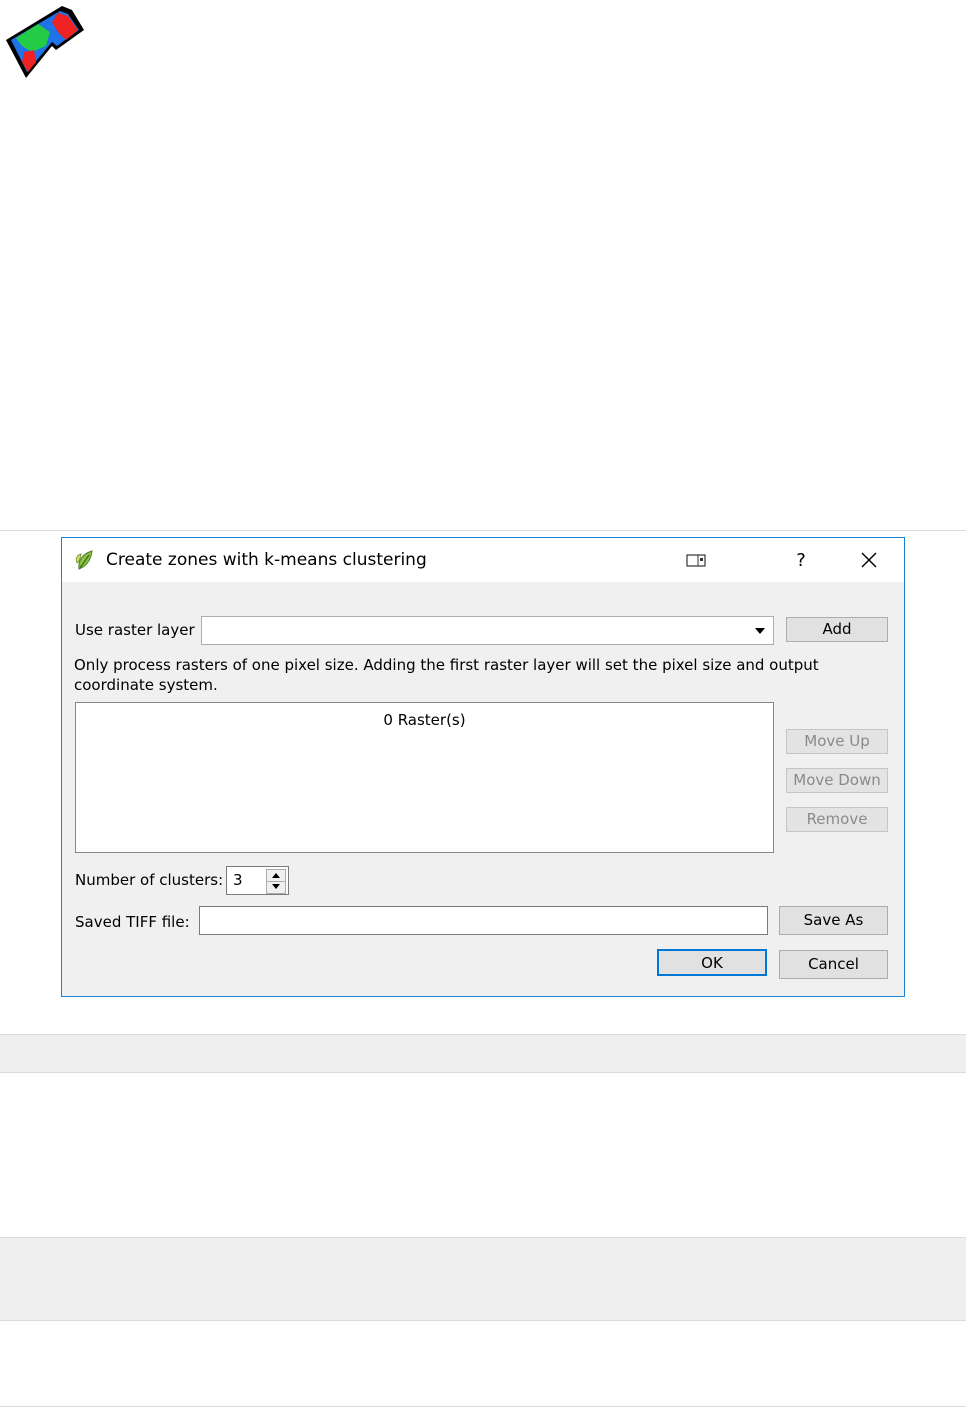  I want to click on keyboard-button, so click(697, 560).